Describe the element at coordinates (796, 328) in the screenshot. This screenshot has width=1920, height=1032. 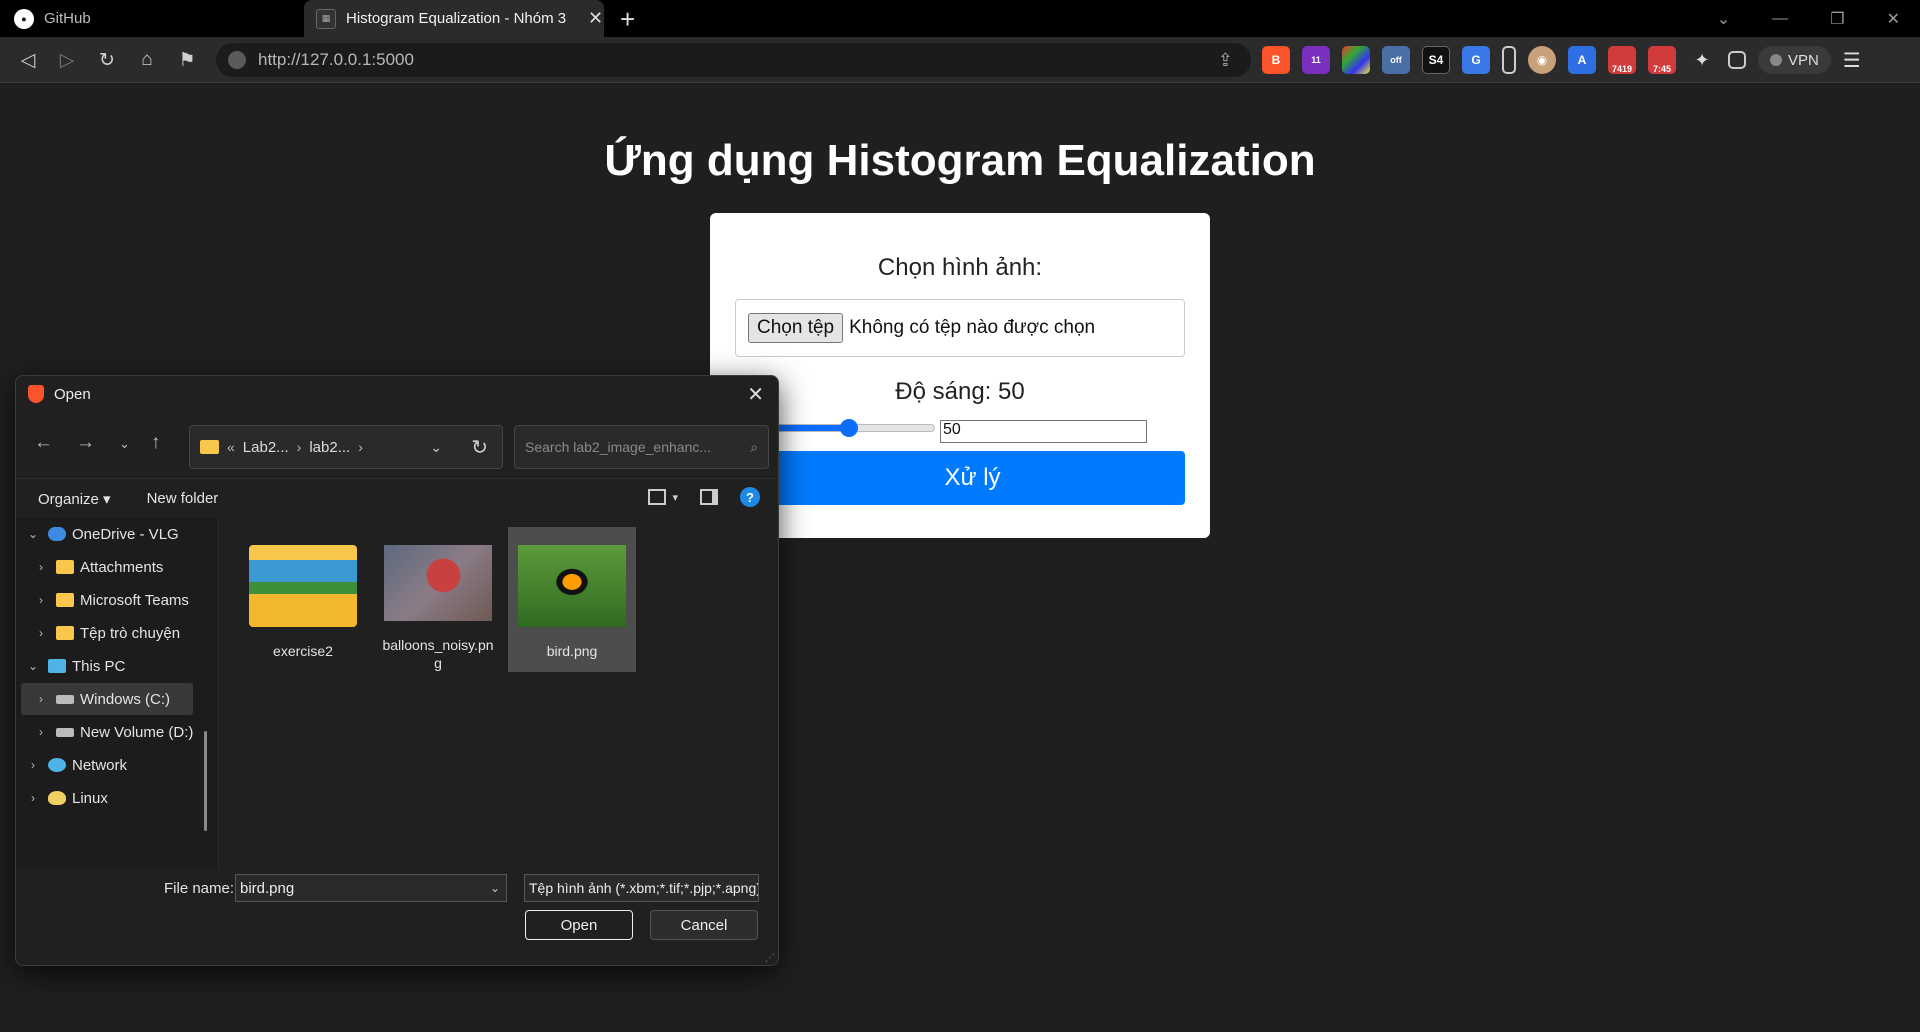
I see `choose-file-button: Chọn tệp` at that location.